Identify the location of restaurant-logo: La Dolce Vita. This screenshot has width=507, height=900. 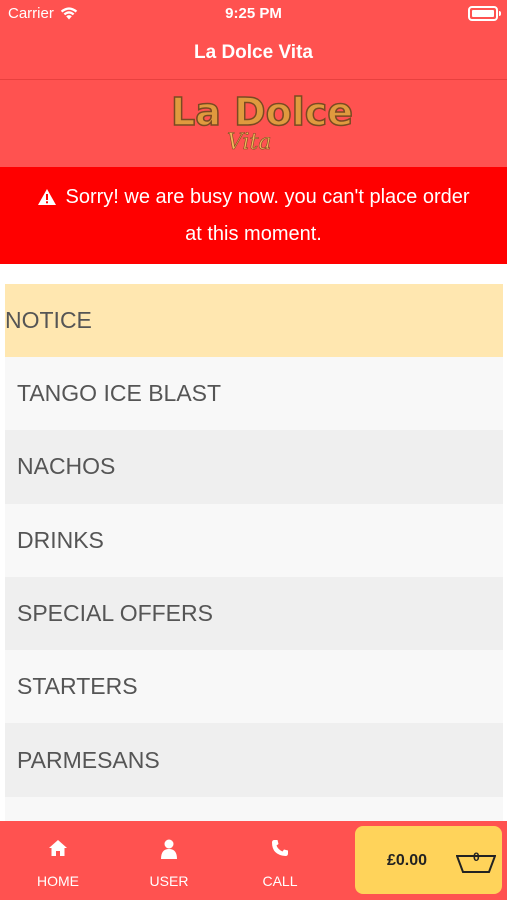
(259, 124).